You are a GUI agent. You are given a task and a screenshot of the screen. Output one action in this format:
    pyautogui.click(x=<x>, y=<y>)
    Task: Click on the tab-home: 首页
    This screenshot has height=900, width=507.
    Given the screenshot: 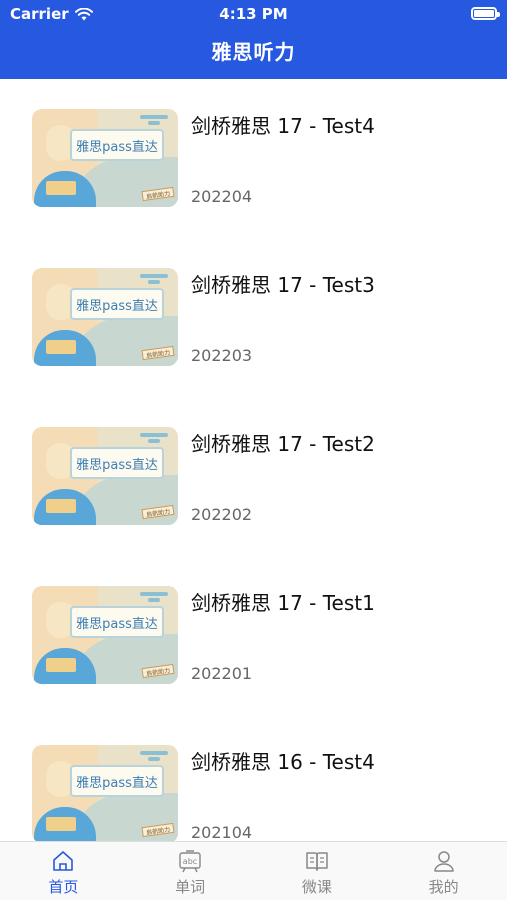 What is the action you would take?
    pyautogui.click(x=63, y=871)
    